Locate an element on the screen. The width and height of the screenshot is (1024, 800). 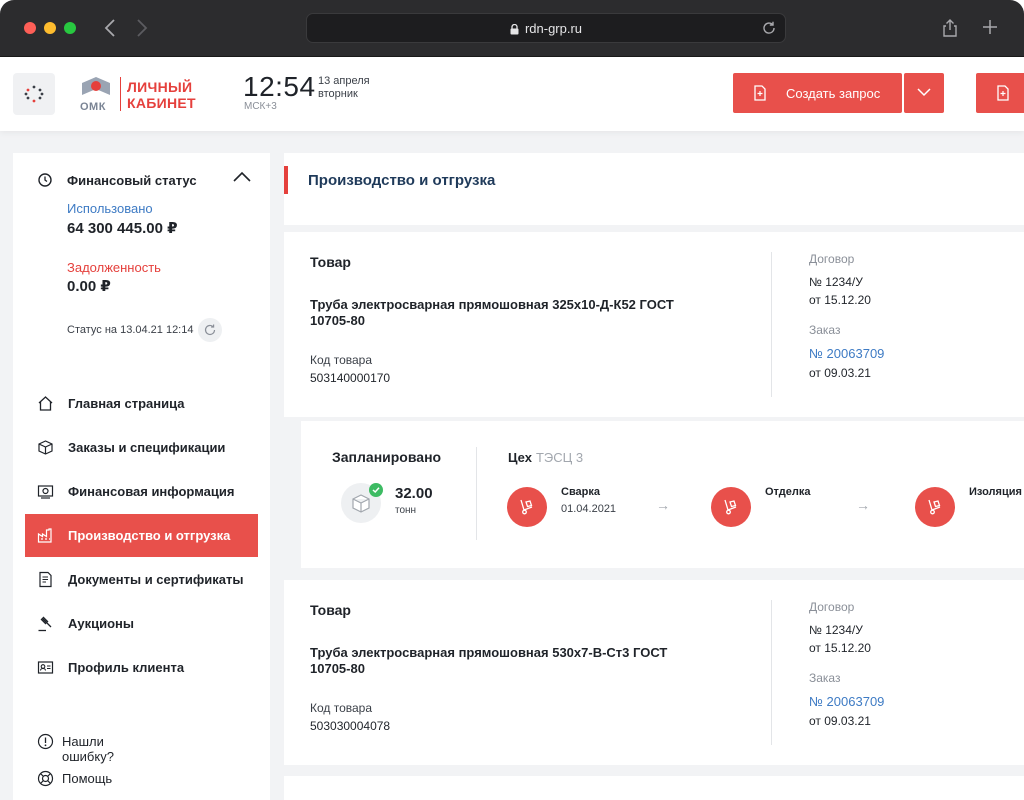
create-request-dropdown-button is located at coordinates (924, 93).